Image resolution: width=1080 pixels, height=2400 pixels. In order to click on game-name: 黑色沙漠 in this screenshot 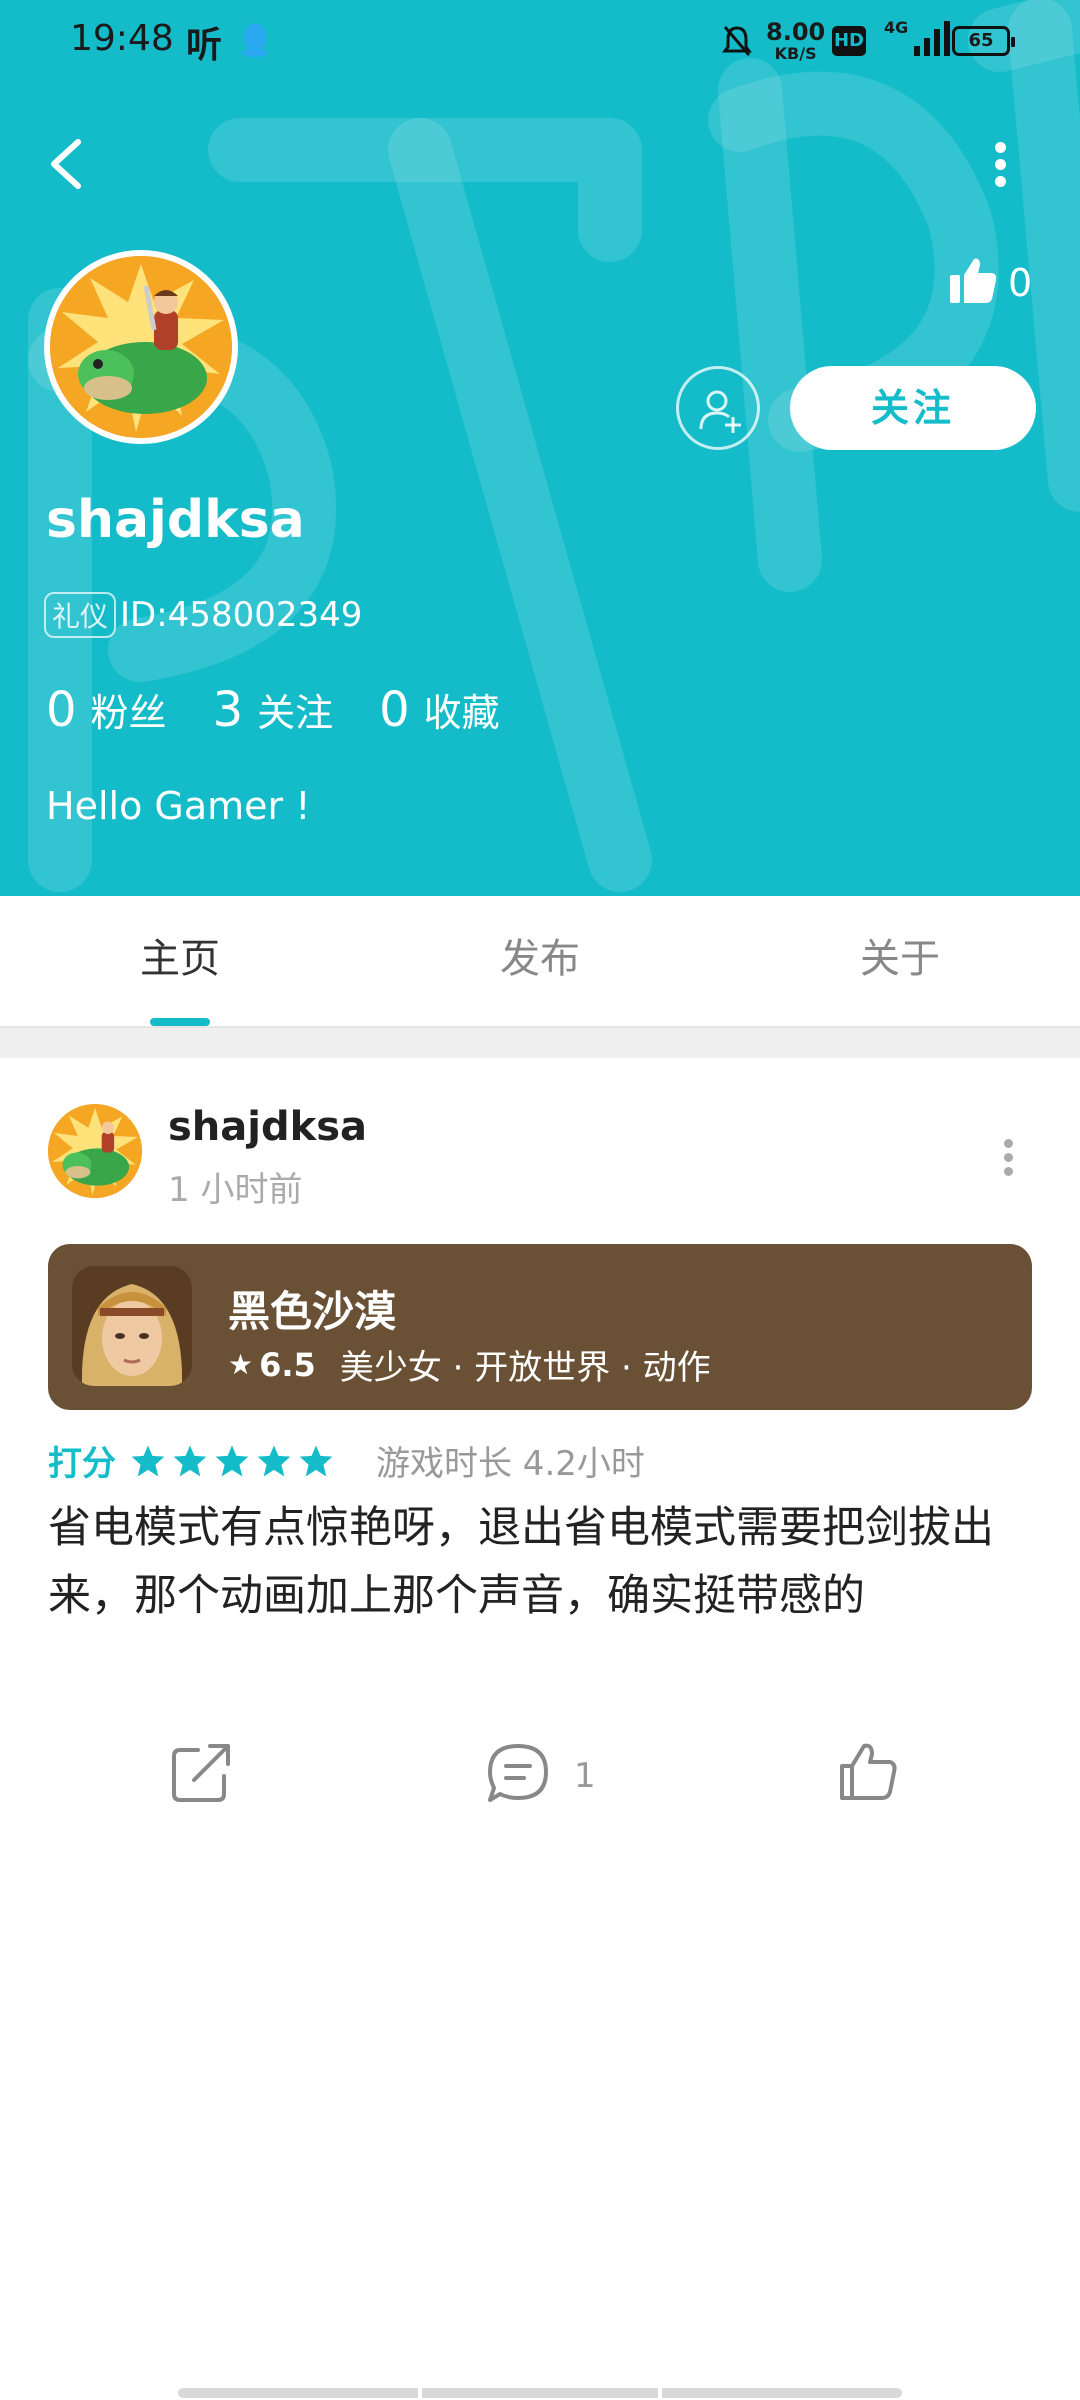, I will do `click(312, 1311)`.